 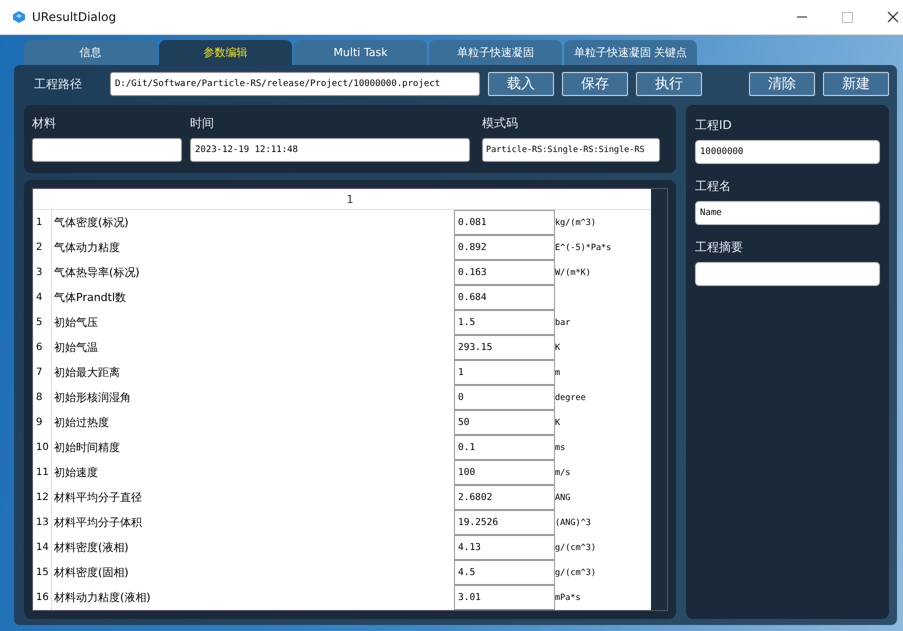 What do you see at coordinates (571, 150) in the screenshot?
I see `input-field: Particle-RS:Single-RS:Single-RS` at bounding box center [571, 150].